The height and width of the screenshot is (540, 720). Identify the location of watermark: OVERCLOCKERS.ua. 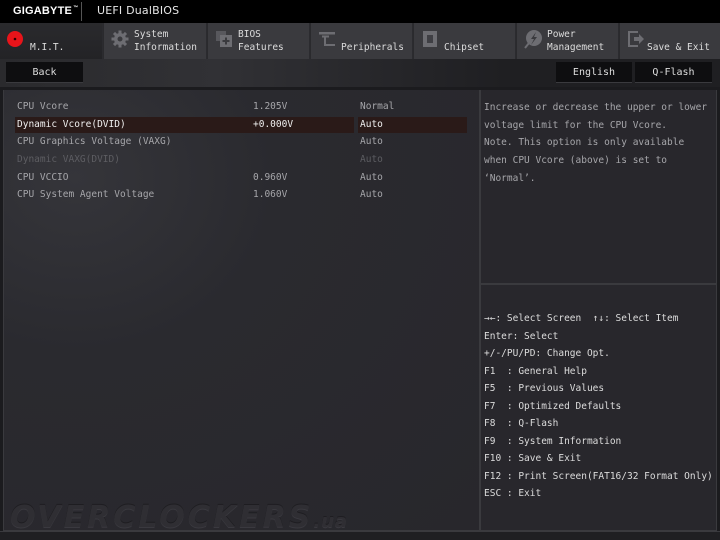
(179, 517).